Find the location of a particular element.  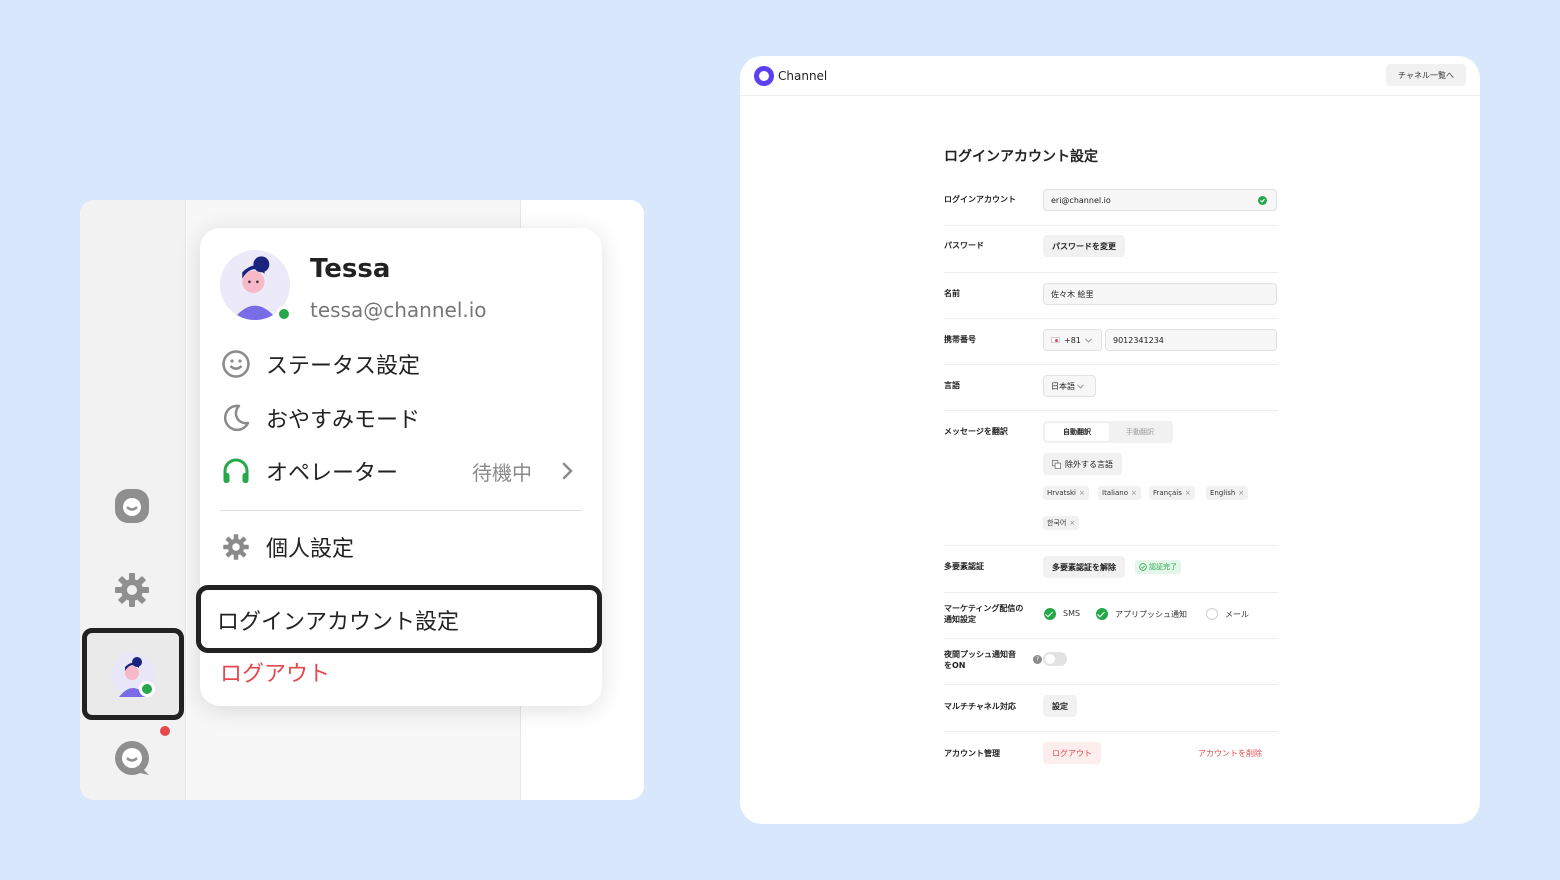

moon-icon is located at coordinates (236, 418).